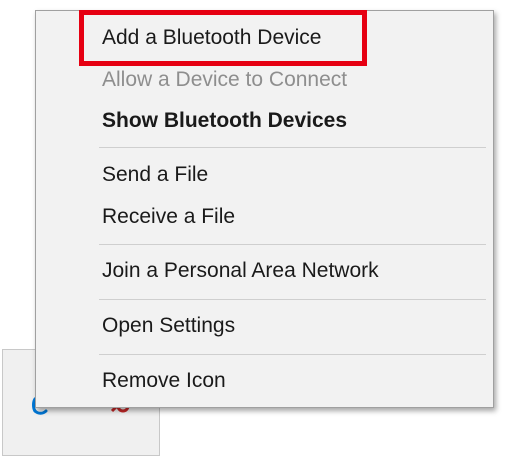 The height and width of the screenshot is (456, 510). What do you see at coordinates (225, 120) in the screenshot?
I see `menu-item-label: Show Bluetooth Devices` at bounding box center [225, 120].